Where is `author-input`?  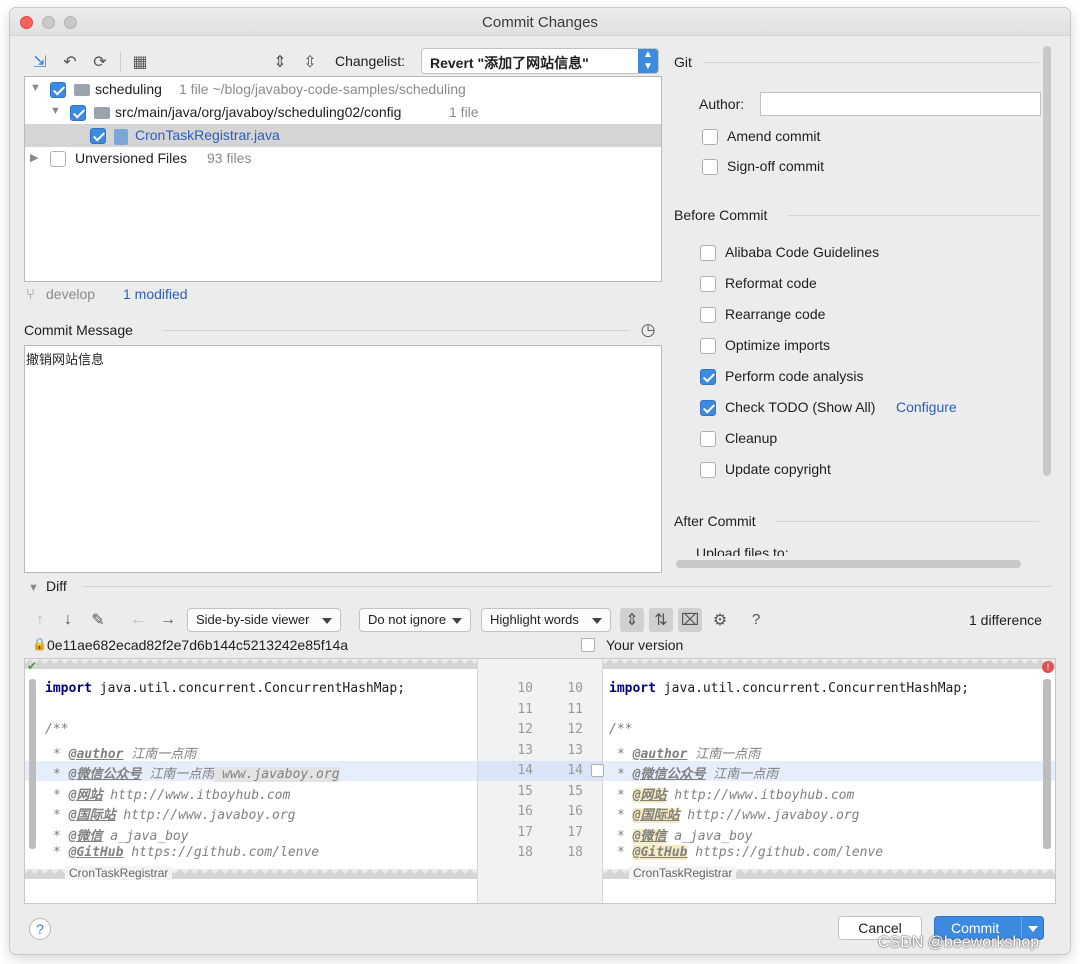
author-input is located at coordinates (900, 104).